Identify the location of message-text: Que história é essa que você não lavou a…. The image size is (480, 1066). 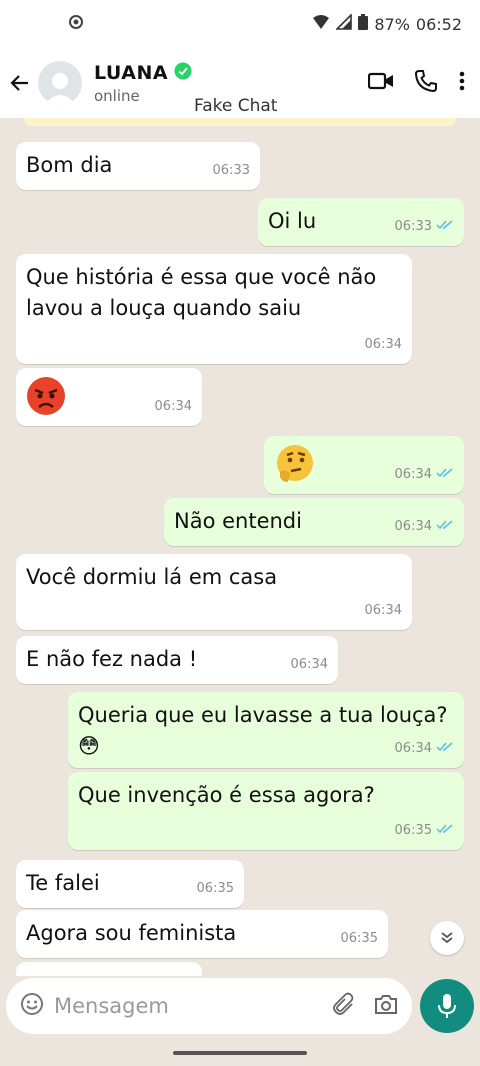
(201, 292).